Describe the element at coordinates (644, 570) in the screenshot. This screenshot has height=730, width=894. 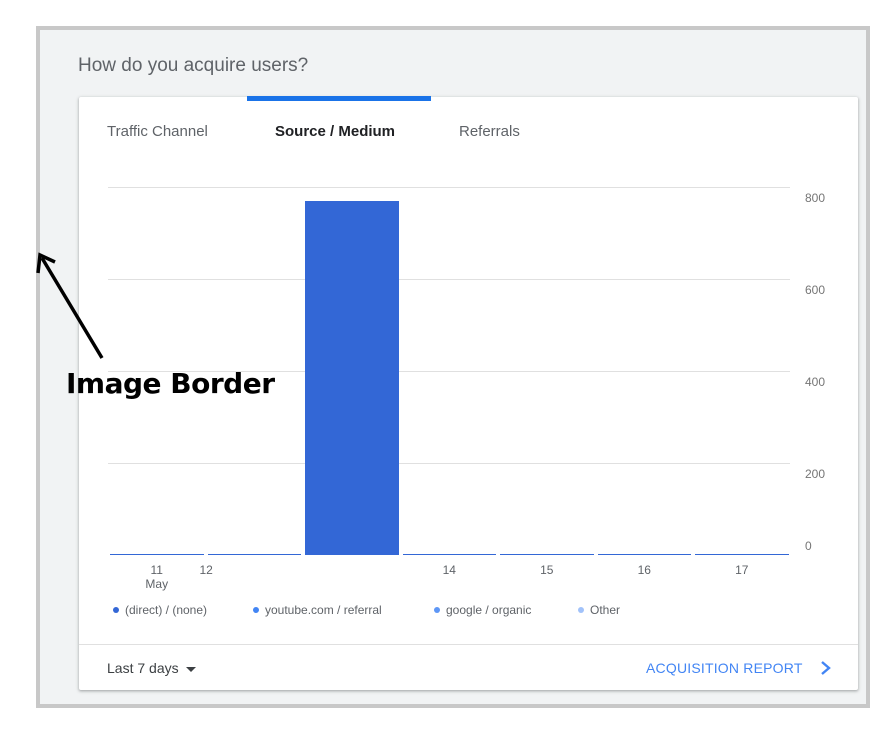
I see `x-tick-label: 16` at that location.